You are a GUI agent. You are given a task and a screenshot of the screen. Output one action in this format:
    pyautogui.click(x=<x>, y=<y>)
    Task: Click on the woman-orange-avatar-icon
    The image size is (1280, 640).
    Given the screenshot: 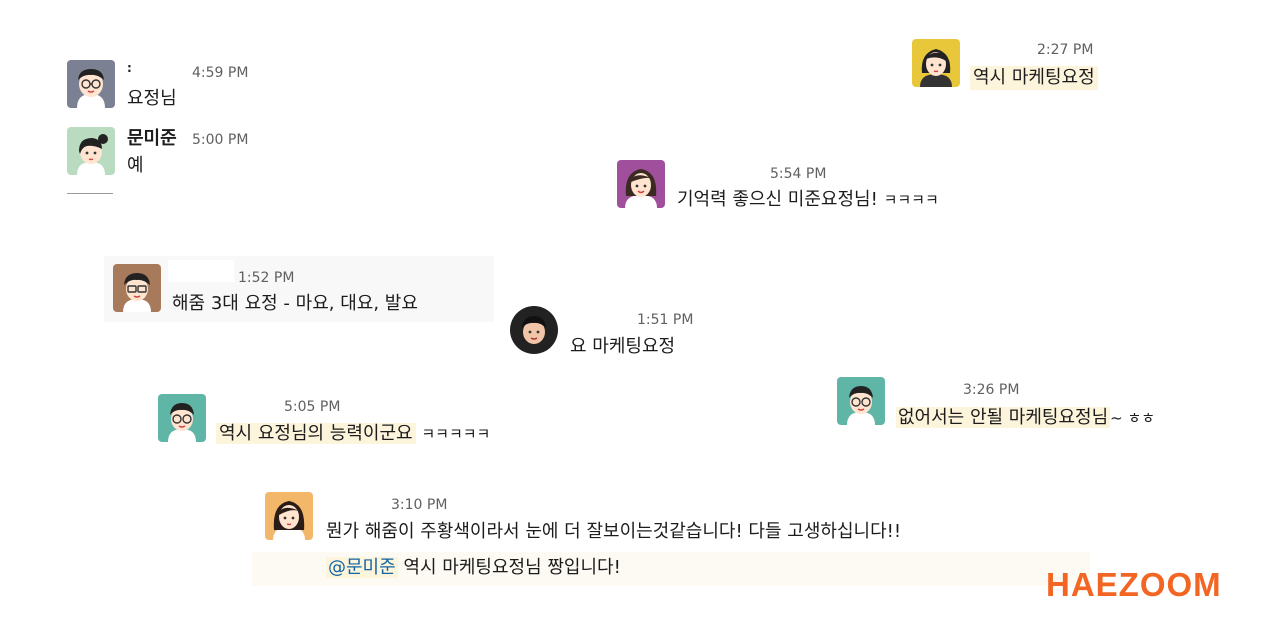 What is the action you would take?
    pyautogui.click(x=289, y=516)
    